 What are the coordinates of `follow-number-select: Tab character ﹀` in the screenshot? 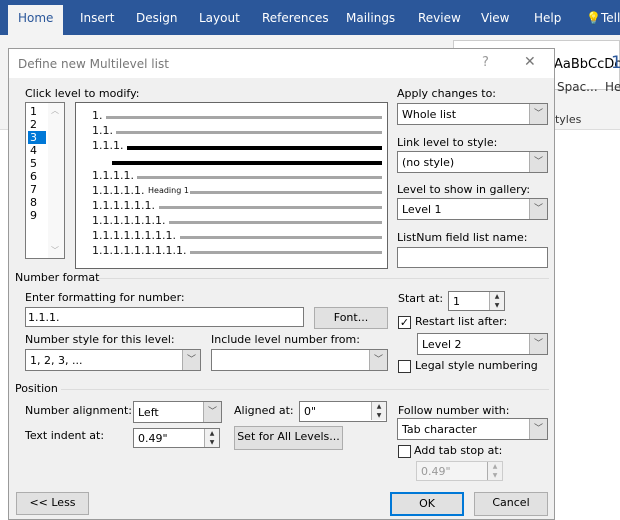 It's located at (472, 429).